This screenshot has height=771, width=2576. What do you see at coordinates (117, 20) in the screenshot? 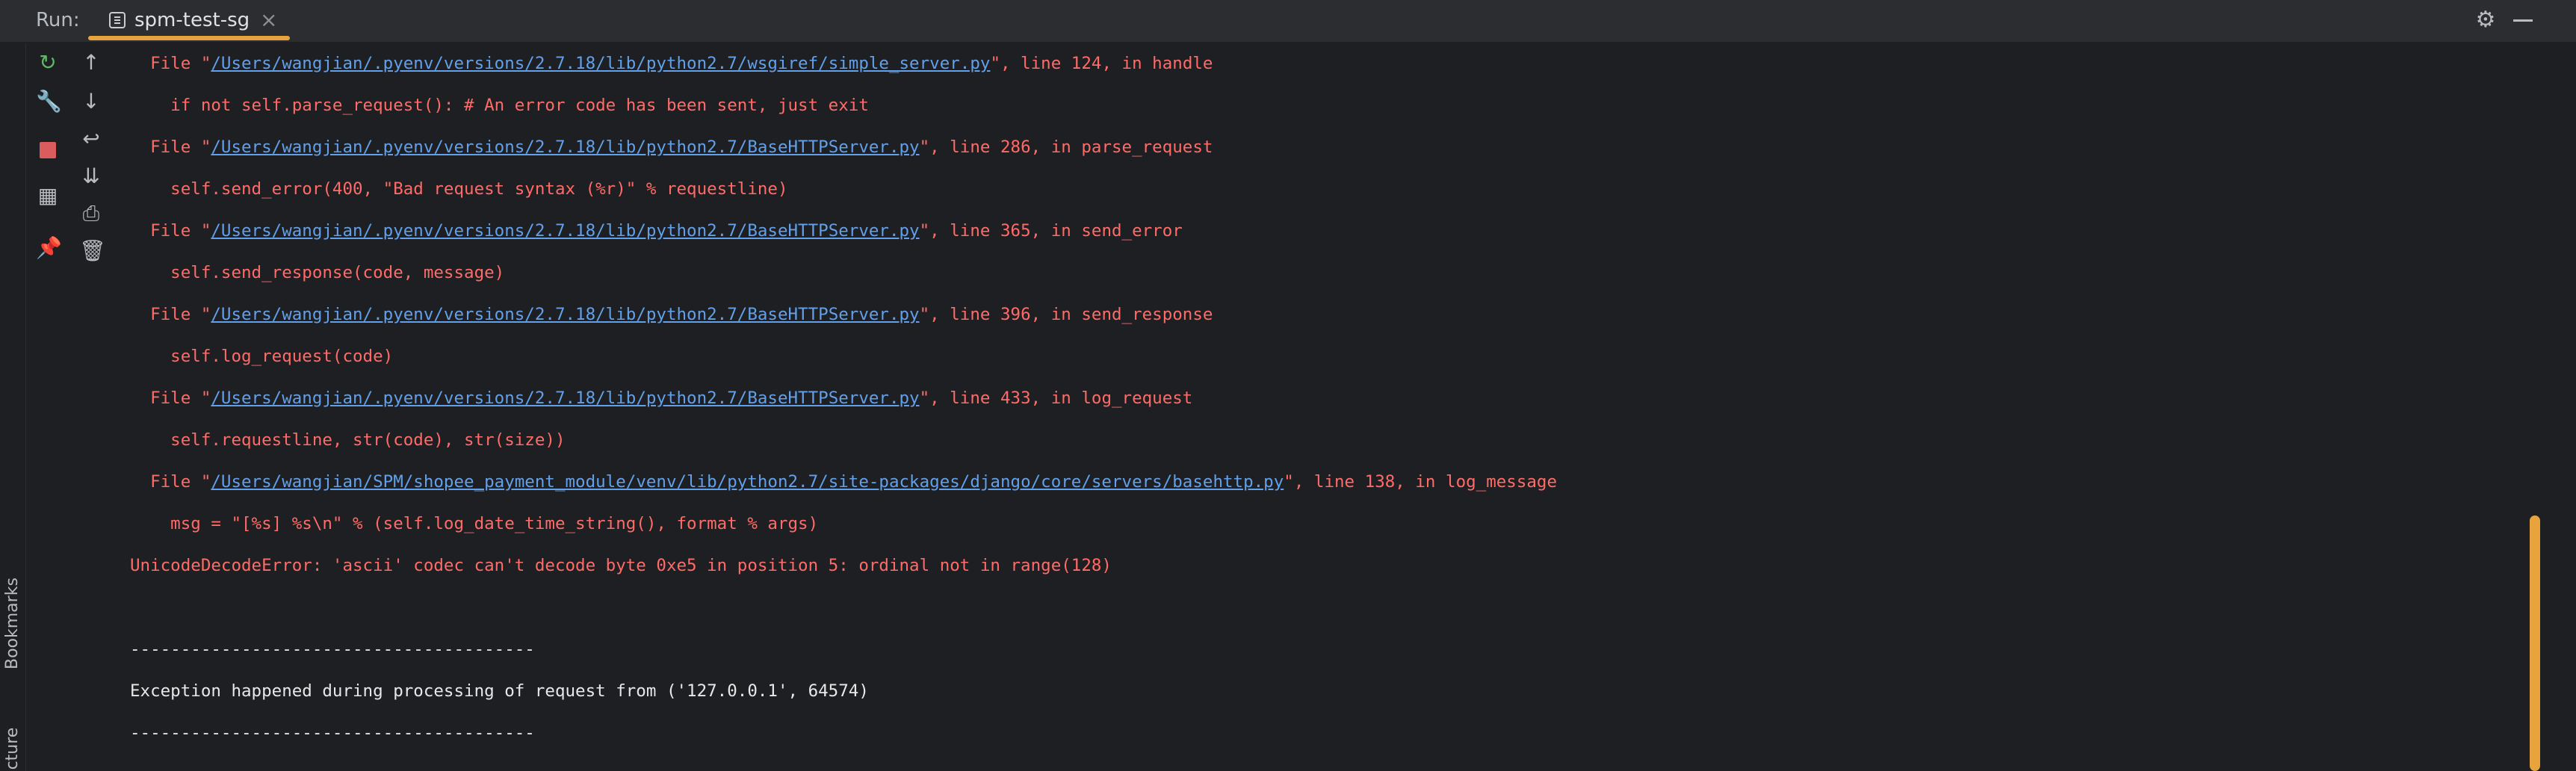
I see `run-config-icon` at bounding box center [117, 20].